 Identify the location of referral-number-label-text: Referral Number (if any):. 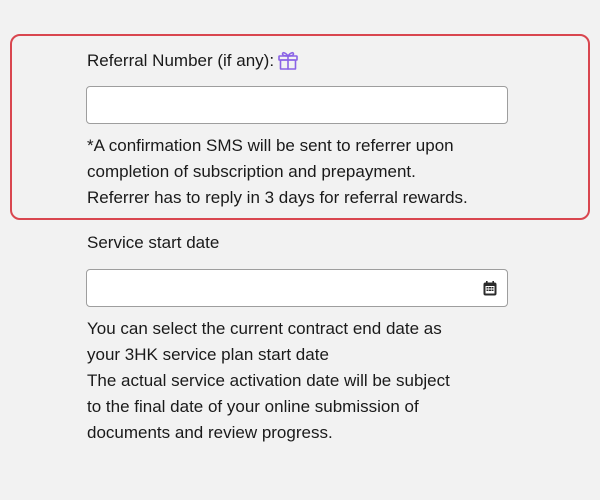
(181, 60).